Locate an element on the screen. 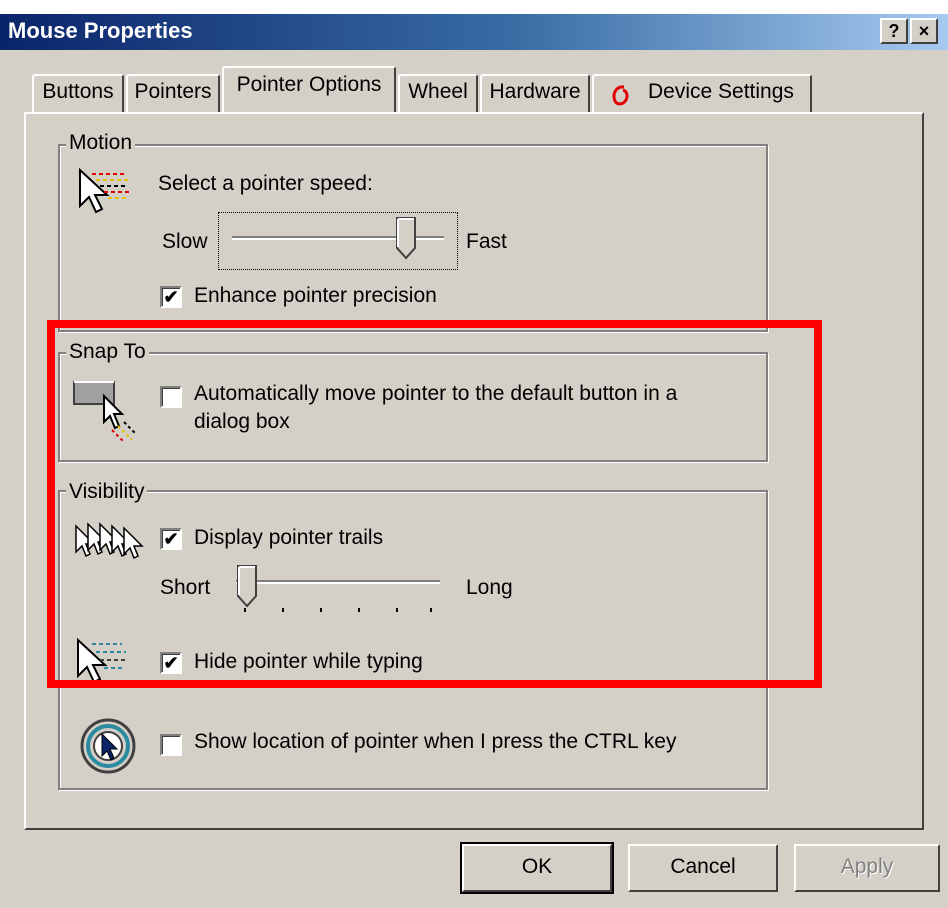  slow-label: Slow is located at coordinates (185, 241).